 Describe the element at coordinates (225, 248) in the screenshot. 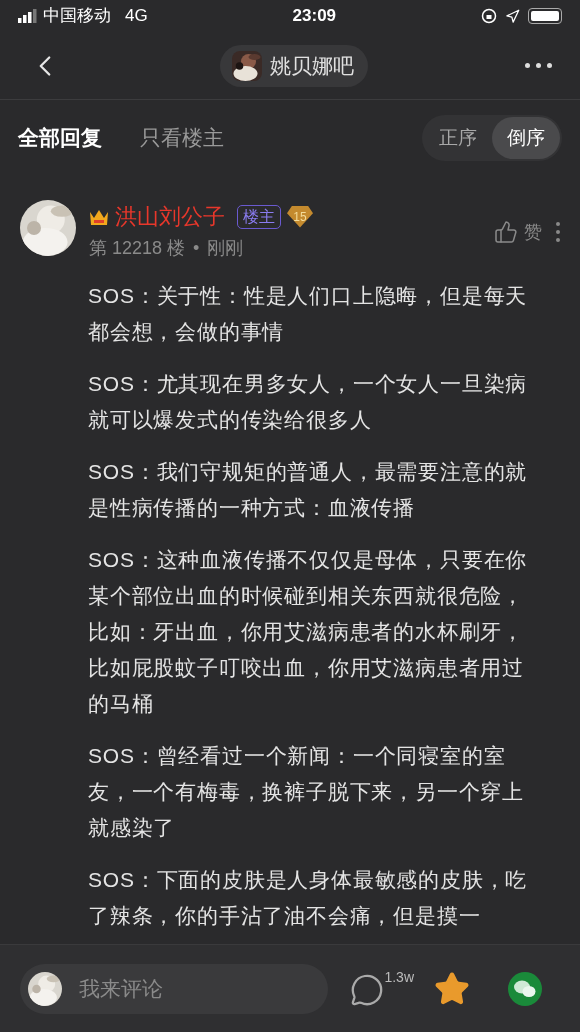

I see `post-time: 刚刚` at that location.